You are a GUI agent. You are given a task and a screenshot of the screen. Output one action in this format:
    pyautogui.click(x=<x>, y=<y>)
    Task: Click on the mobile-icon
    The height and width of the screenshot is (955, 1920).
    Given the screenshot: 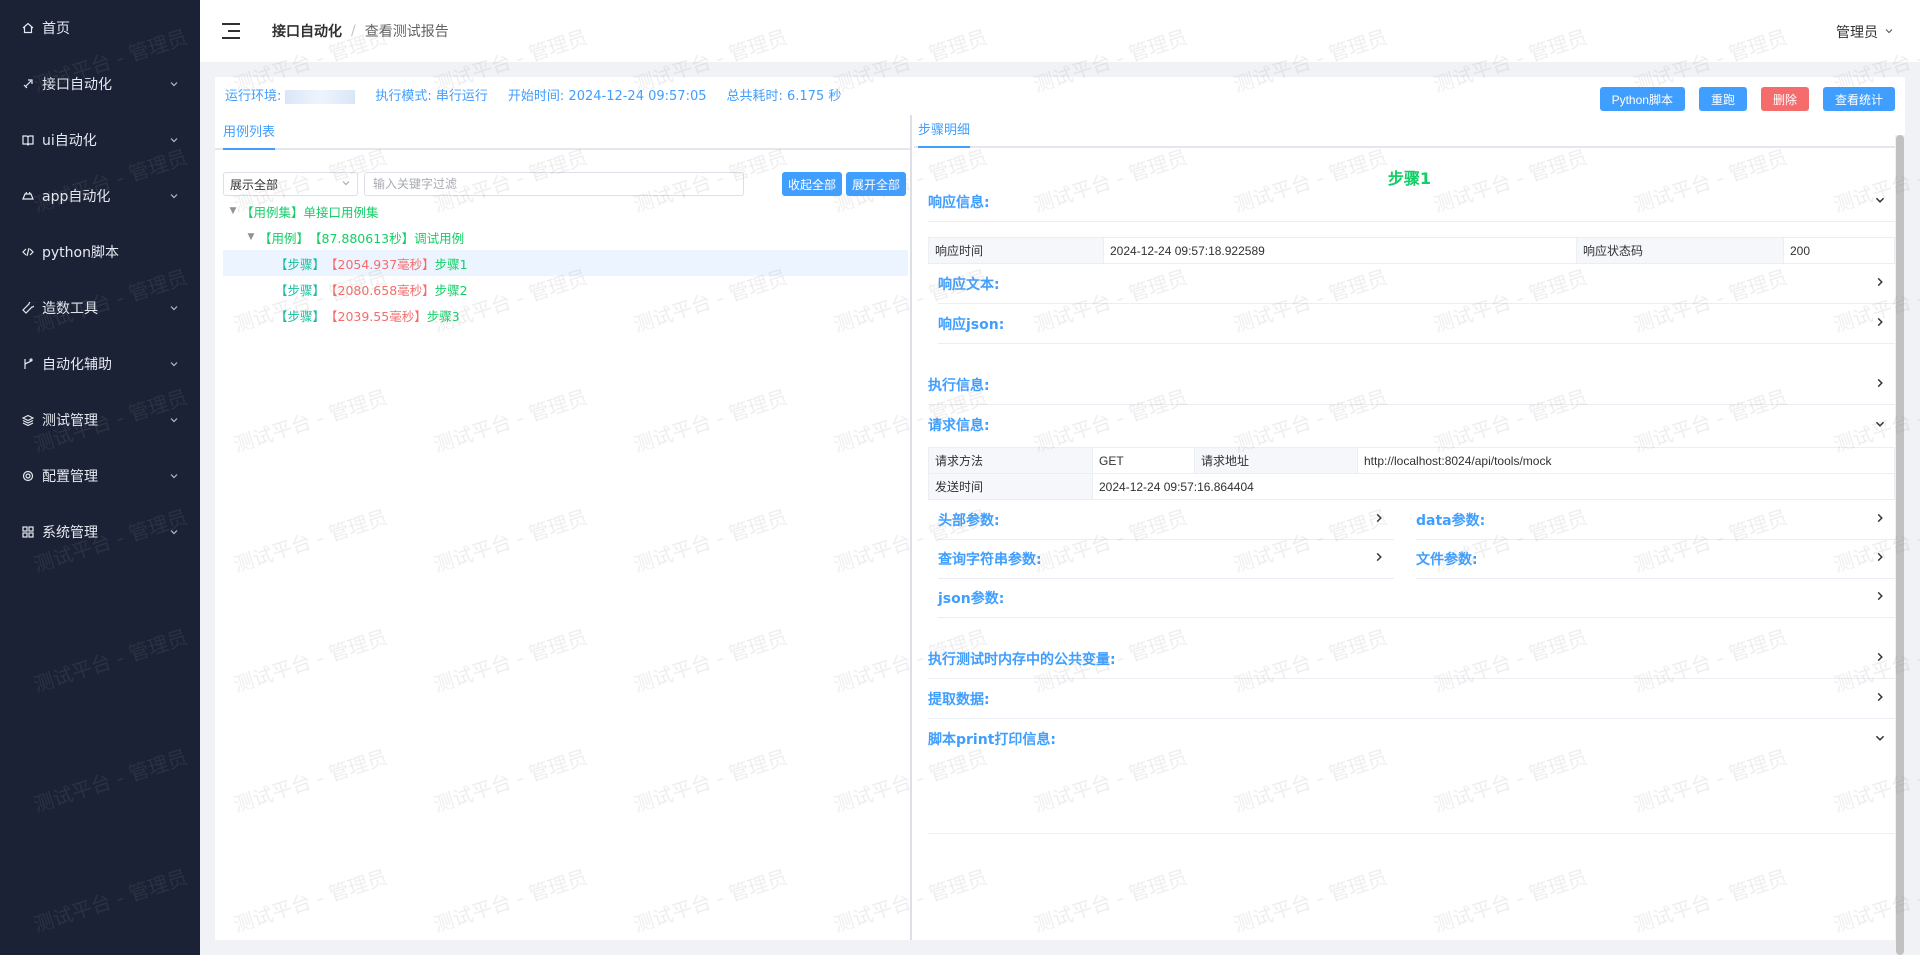 What is the action you would take?
    pyautogui.click(x=28, y=196)
    